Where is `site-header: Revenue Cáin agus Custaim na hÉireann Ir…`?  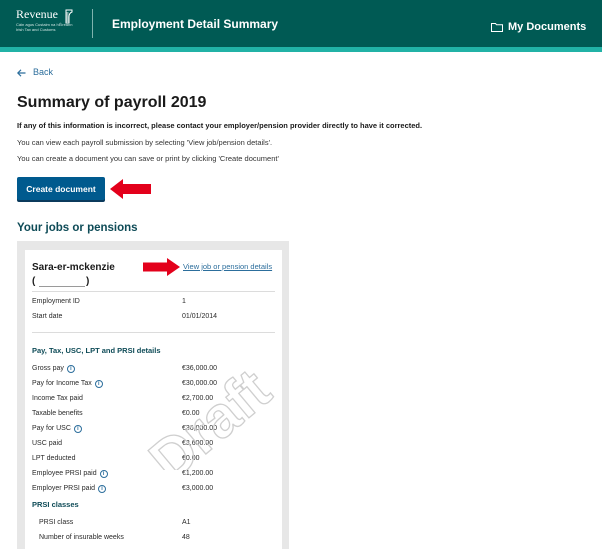 site-header: Revenue Cáin agus Custaim na hÉireann Ir… is located at coordinates (301, 23).